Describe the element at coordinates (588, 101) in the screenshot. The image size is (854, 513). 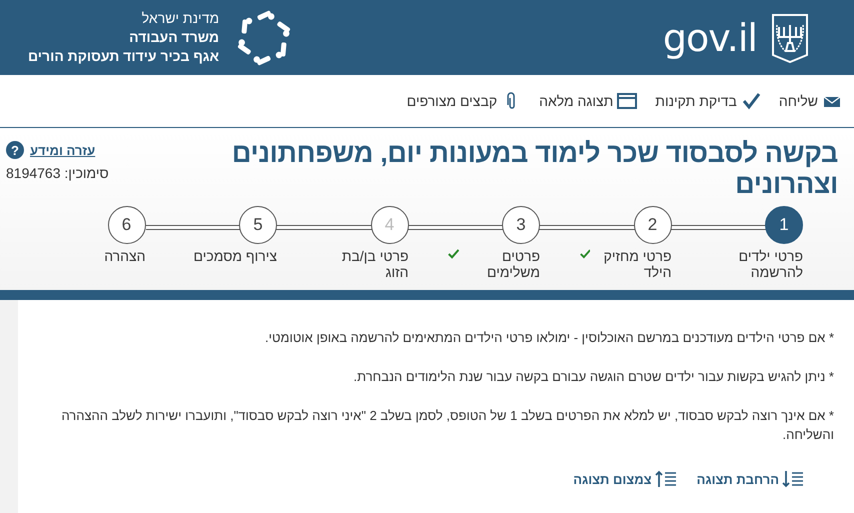
I see `toolbar-button: תצוגה מלאה` at that location.